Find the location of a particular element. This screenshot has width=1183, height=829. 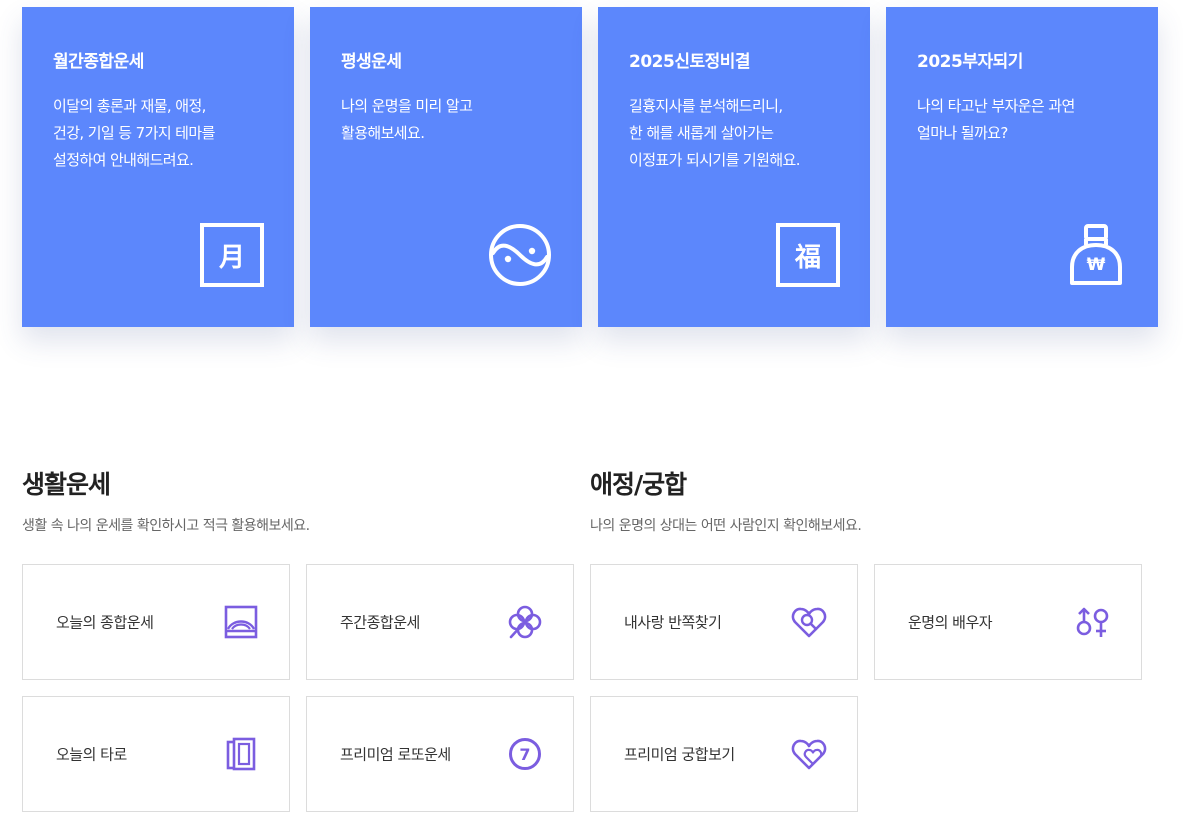

sunrise-frame-icon is located at coordinates (241, 622).